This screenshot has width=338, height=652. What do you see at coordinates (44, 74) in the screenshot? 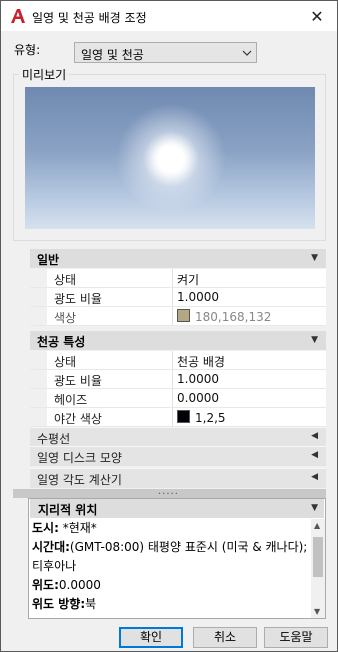
I see `preview-label: 미리보기` at bounding box center [44, 74].